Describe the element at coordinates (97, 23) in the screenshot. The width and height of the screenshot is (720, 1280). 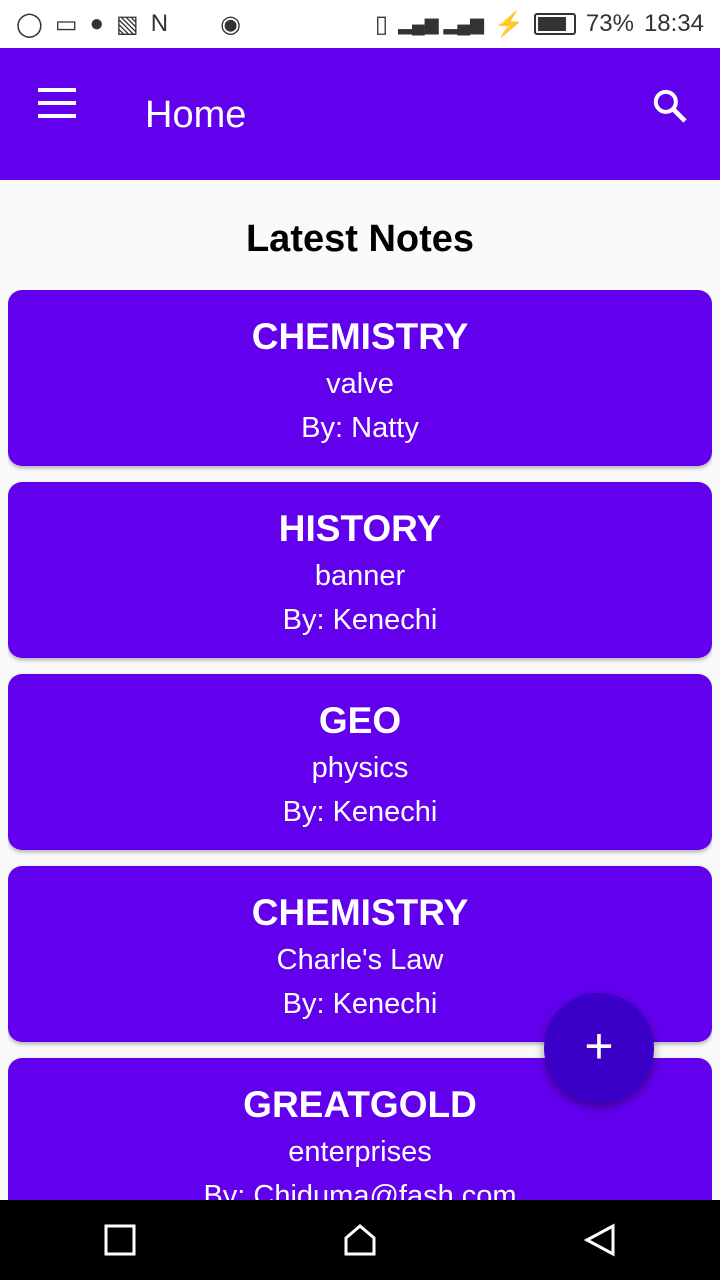
I see `chrome-icon: ●` at that location.